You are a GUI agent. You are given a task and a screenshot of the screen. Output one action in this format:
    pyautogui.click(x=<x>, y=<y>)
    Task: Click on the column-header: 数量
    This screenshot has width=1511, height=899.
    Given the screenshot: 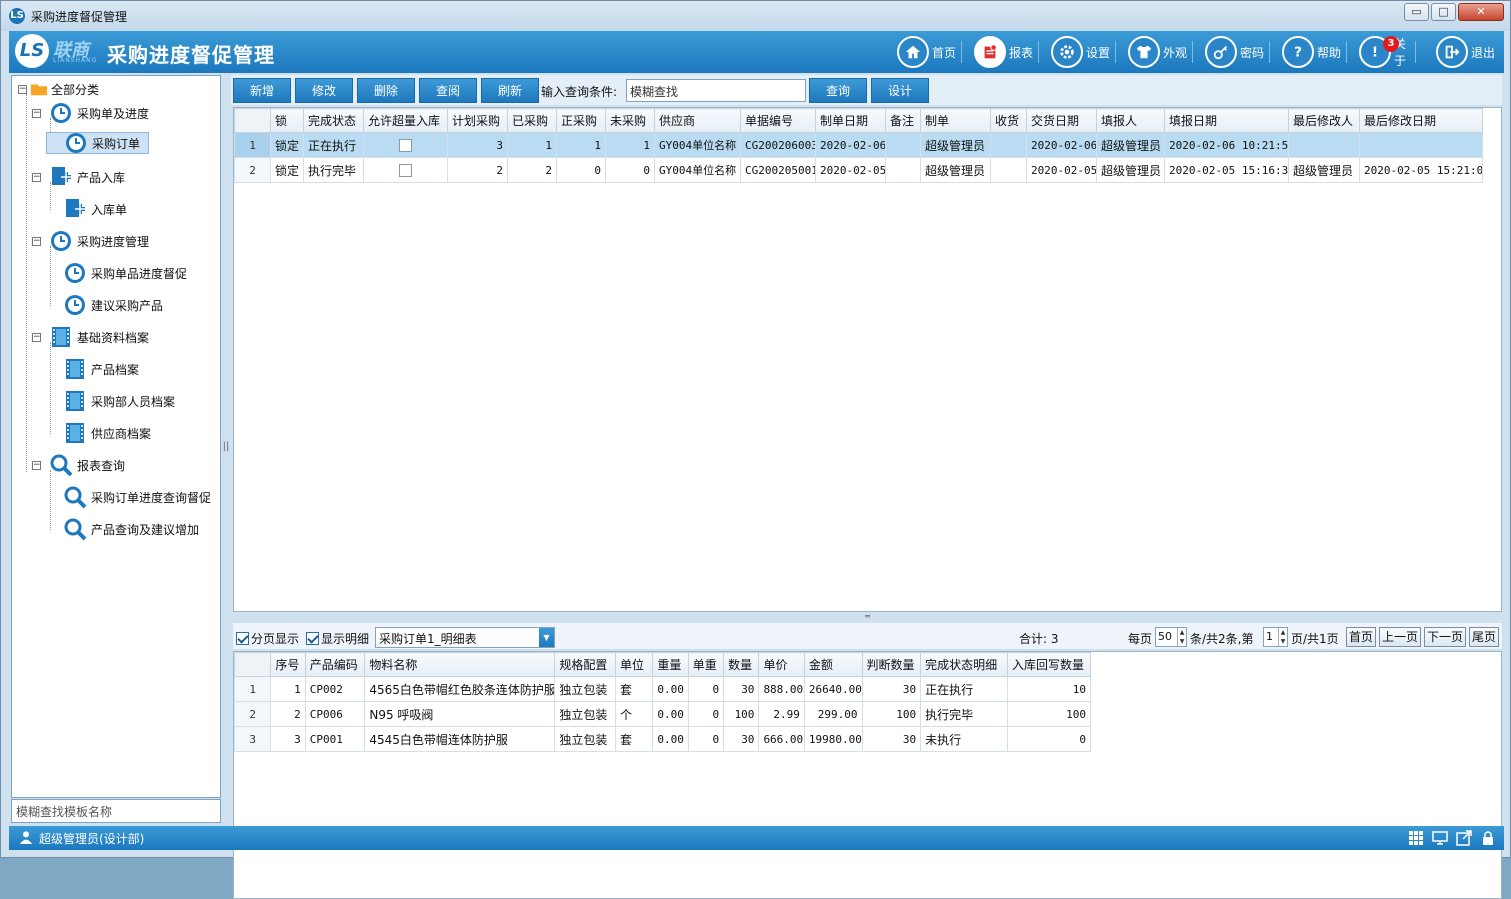 What is the action you would take?
    pyautogui.click(x=741, y=664)
    